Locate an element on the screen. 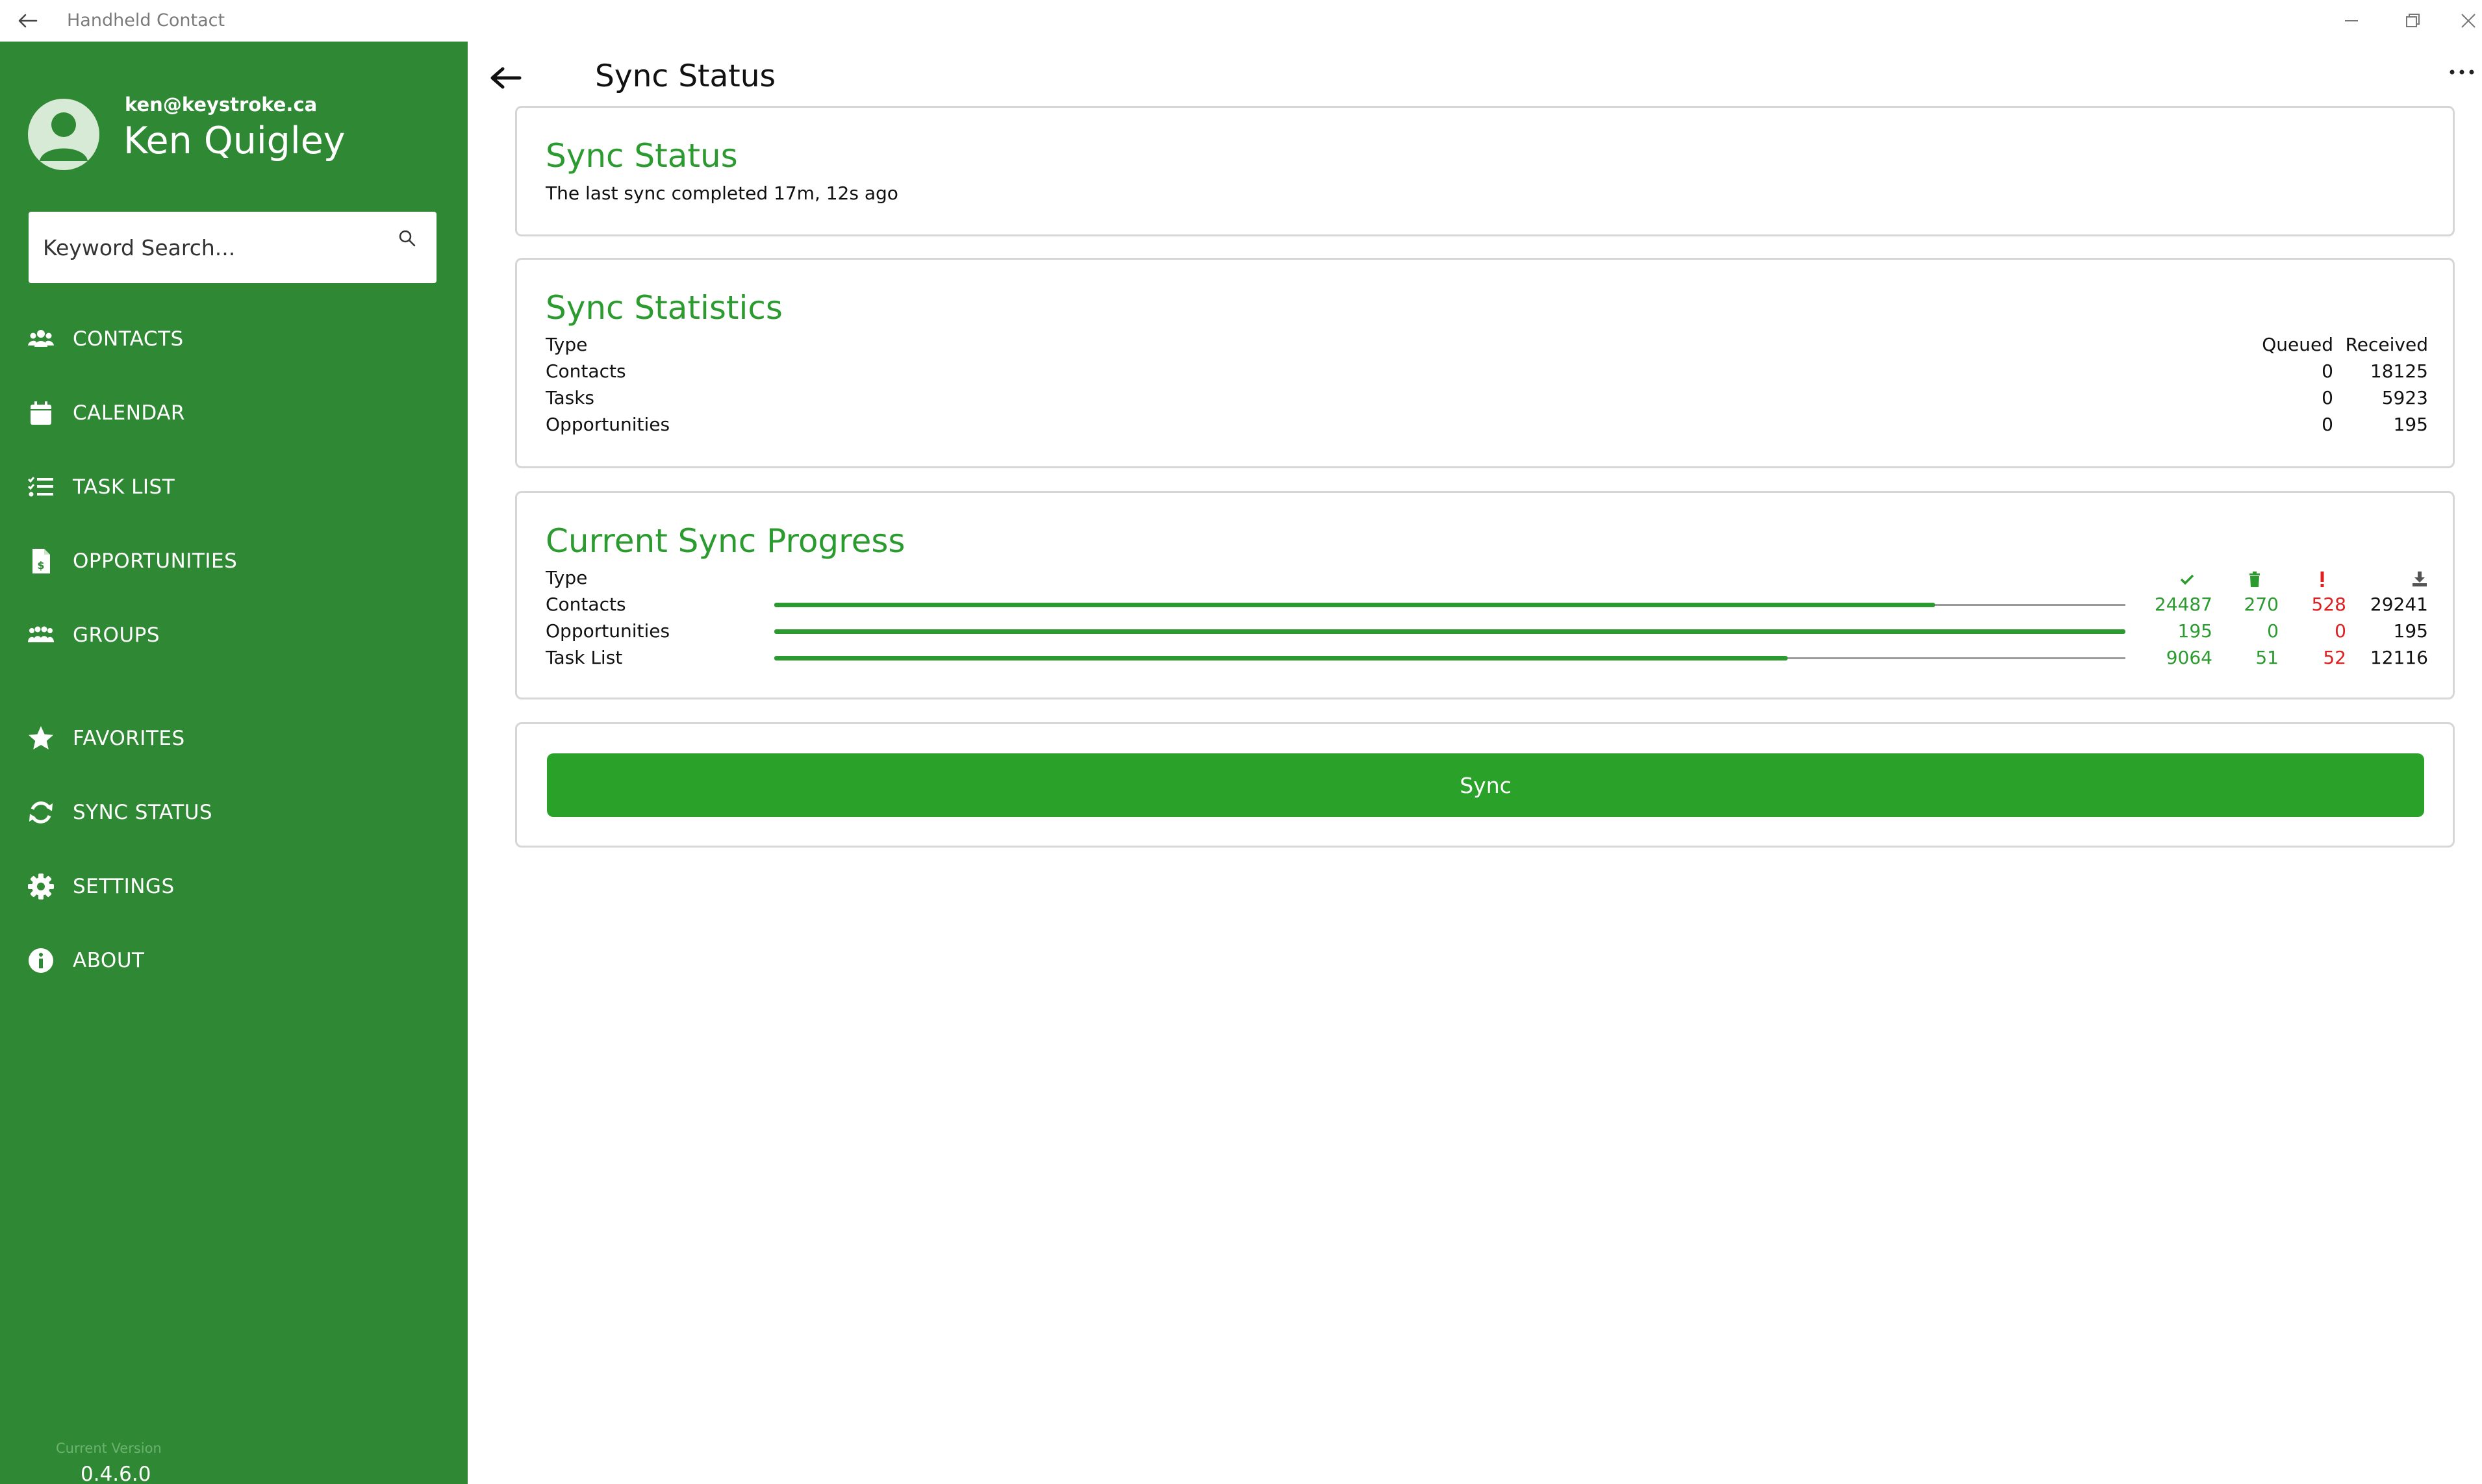 Image resolution: width=2482 pixels, height=1484 pixels. gear-icon is located at coordinates (41, 887).